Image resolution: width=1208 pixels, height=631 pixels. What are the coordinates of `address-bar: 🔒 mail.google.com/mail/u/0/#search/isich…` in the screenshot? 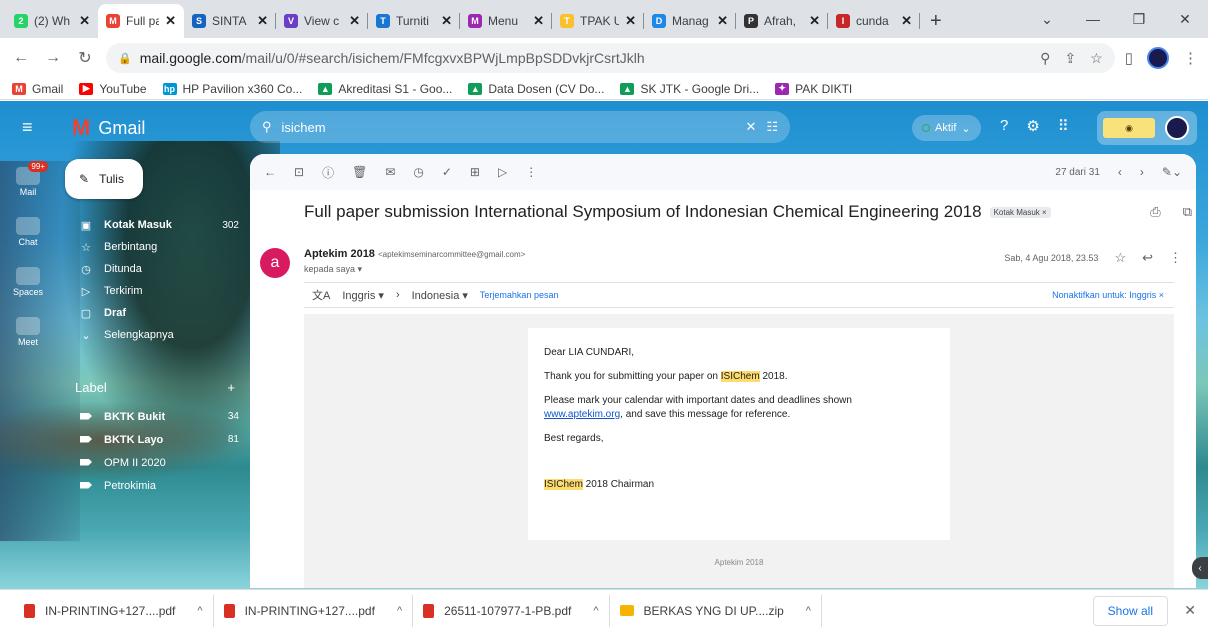 It's located at (610, 58).